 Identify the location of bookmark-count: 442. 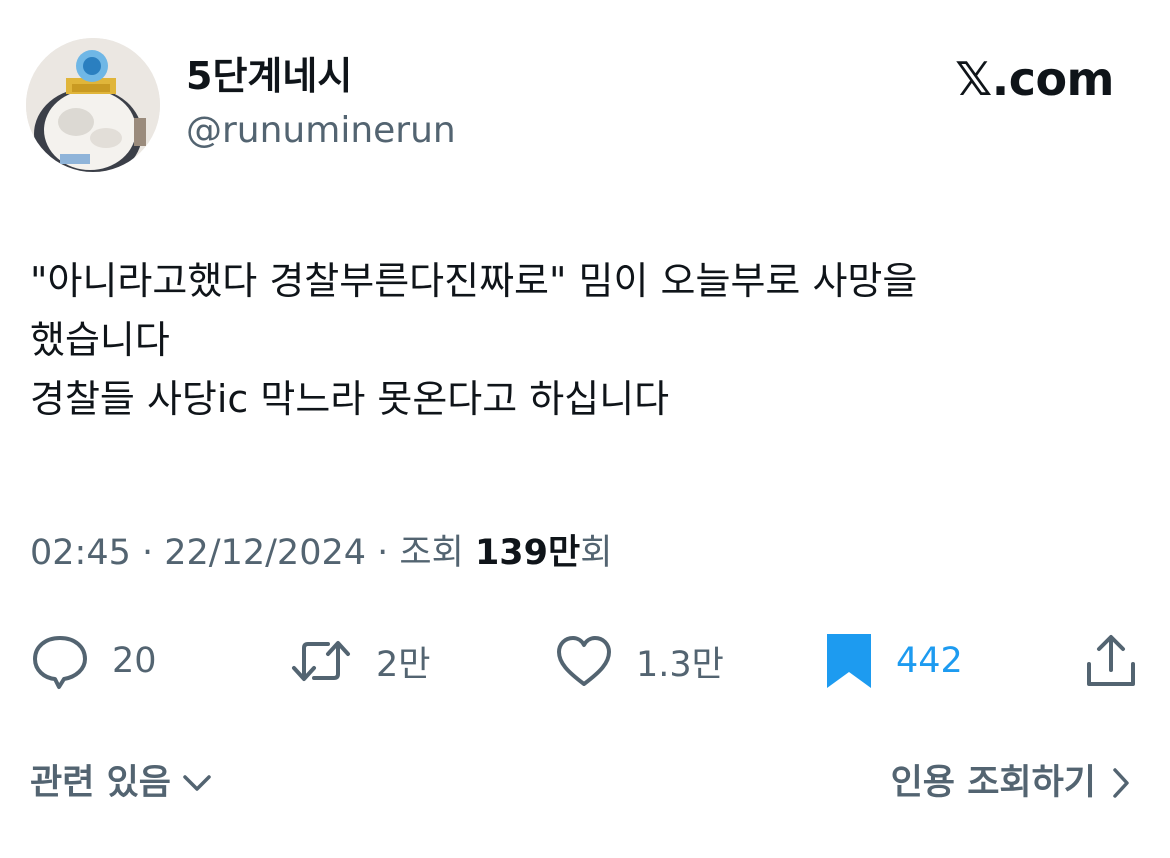
(929, 661).